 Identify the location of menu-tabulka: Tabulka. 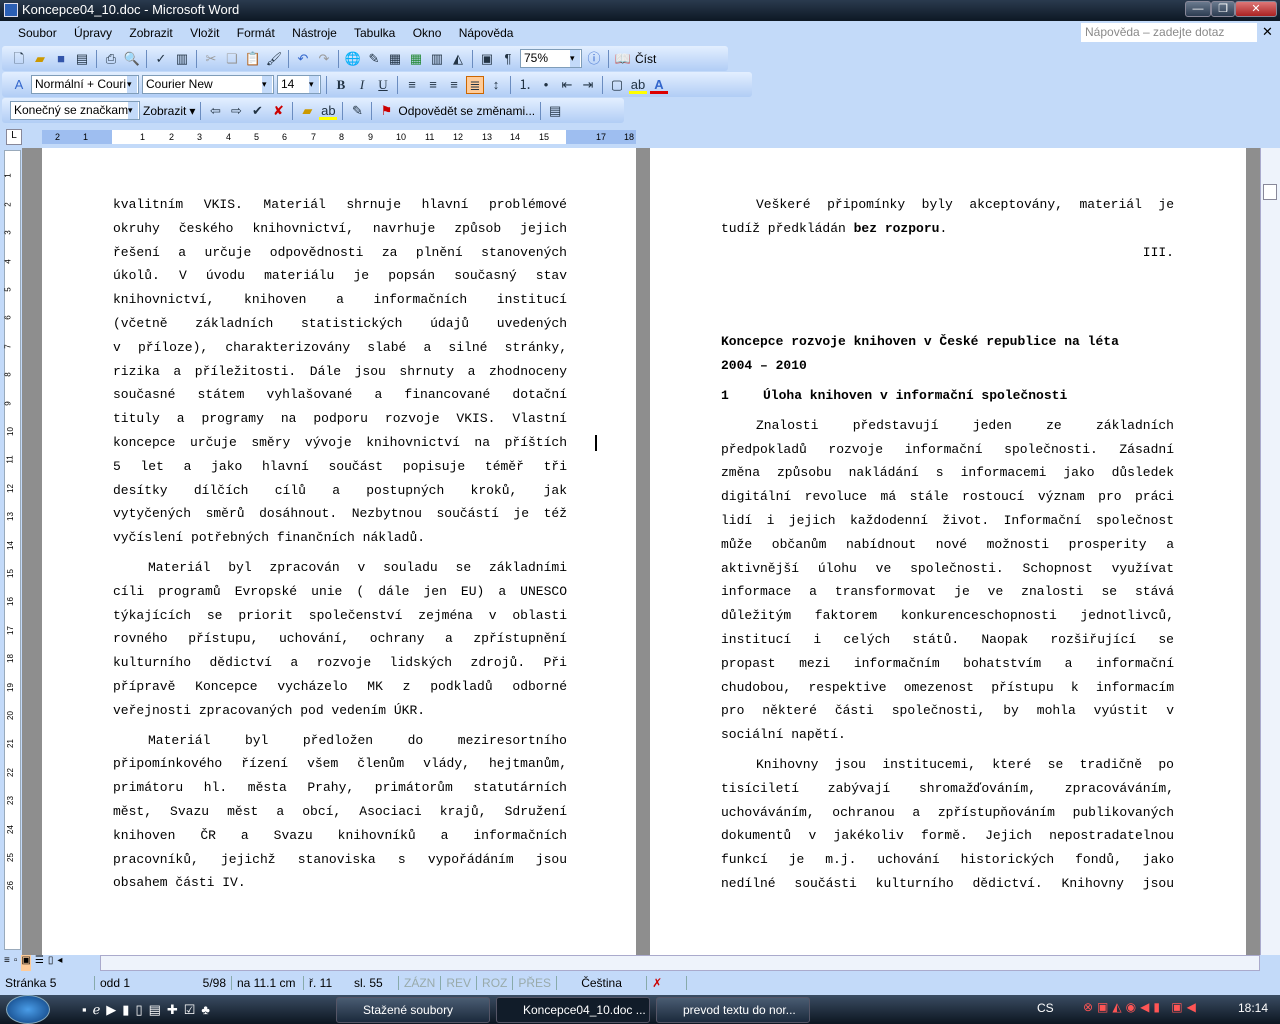
(374, 33).